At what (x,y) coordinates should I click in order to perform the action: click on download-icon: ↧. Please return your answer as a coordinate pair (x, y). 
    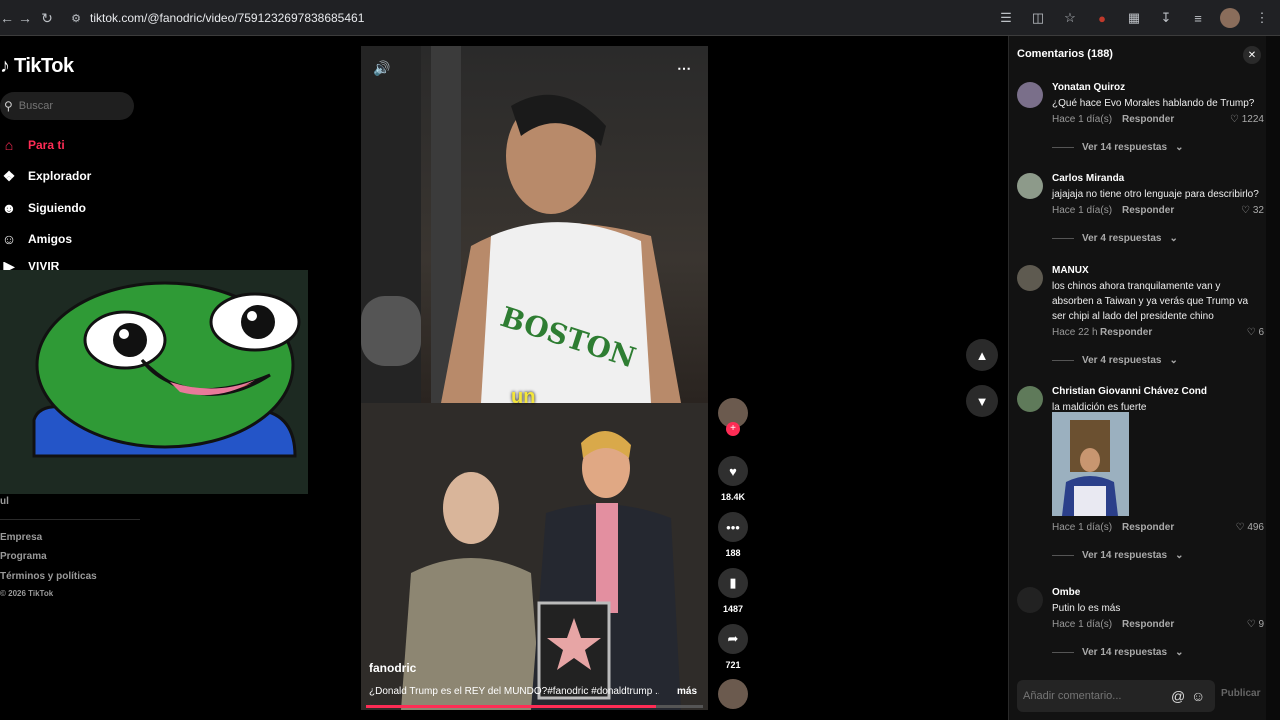
    Looking at the image, I should click on (1166, 18).